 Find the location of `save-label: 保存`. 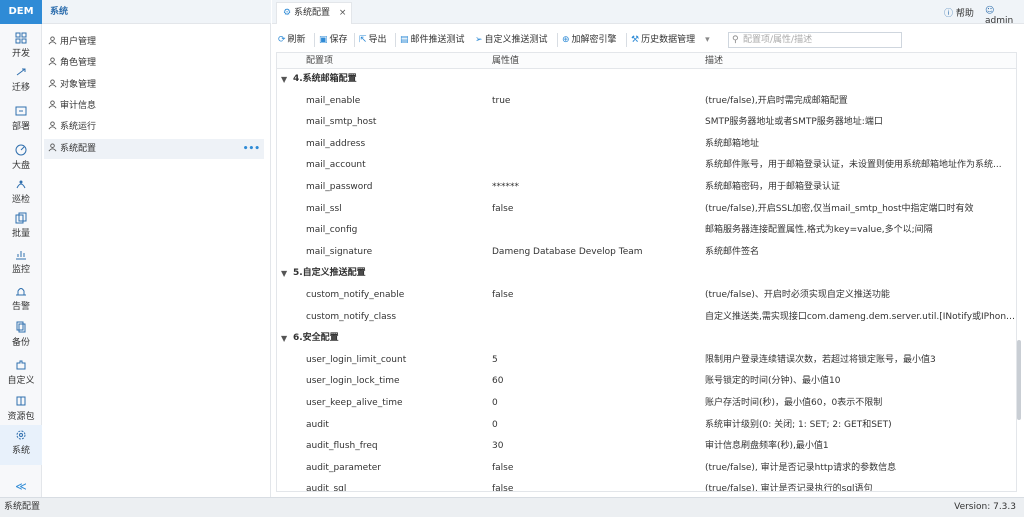

save-label: 保存 is located at coordinates (338, 40).